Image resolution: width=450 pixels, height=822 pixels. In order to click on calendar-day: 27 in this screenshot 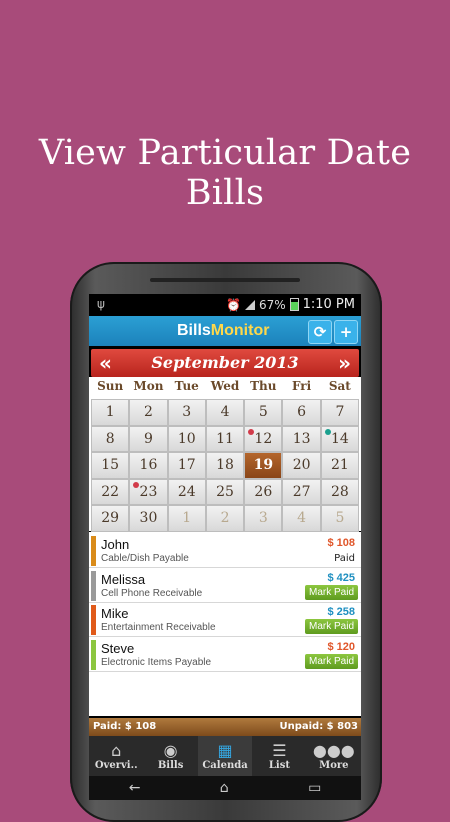, I will do `click(301, 491)`.